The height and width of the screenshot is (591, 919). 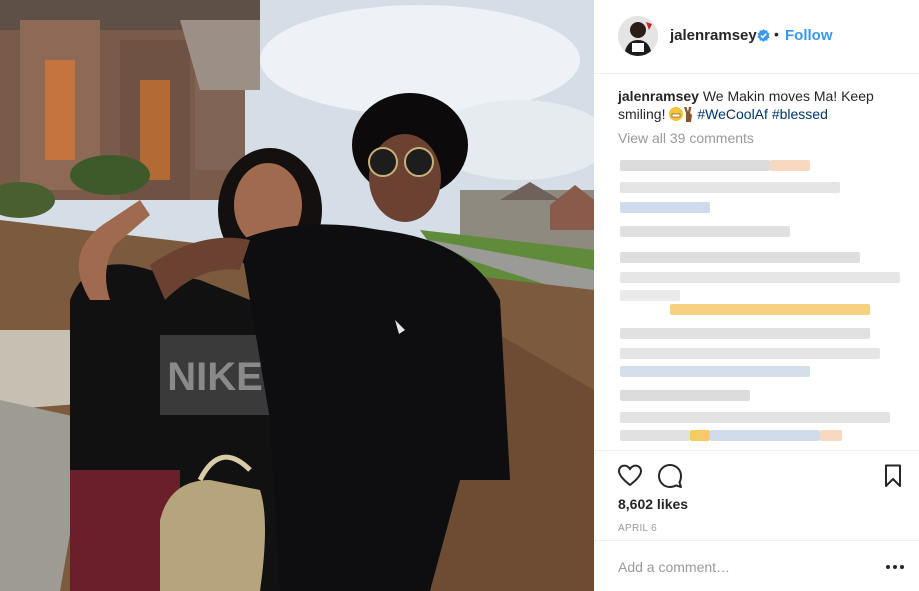 I want to click on avatar-image, so click(x=638, y=36).